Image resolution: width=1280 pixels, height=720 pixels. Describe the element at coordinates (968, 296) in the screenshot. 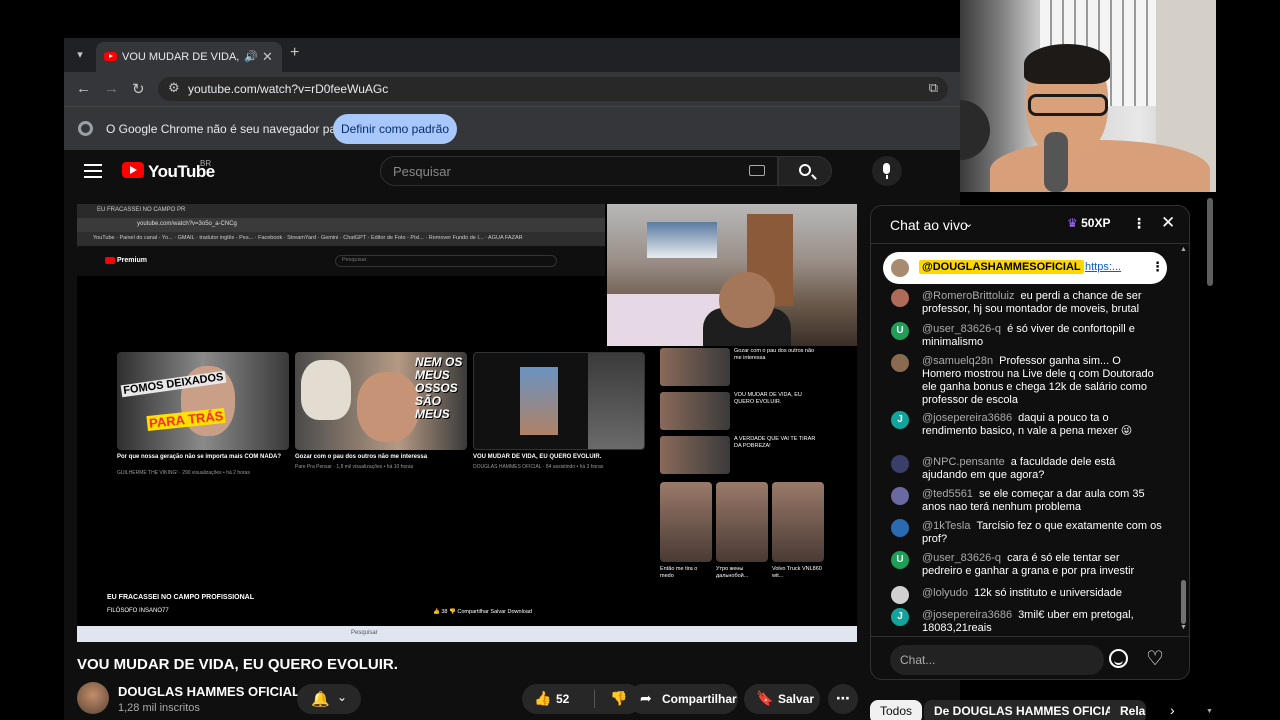

I see `chat-author-name: @RomeroBrittoluiz` at that location.